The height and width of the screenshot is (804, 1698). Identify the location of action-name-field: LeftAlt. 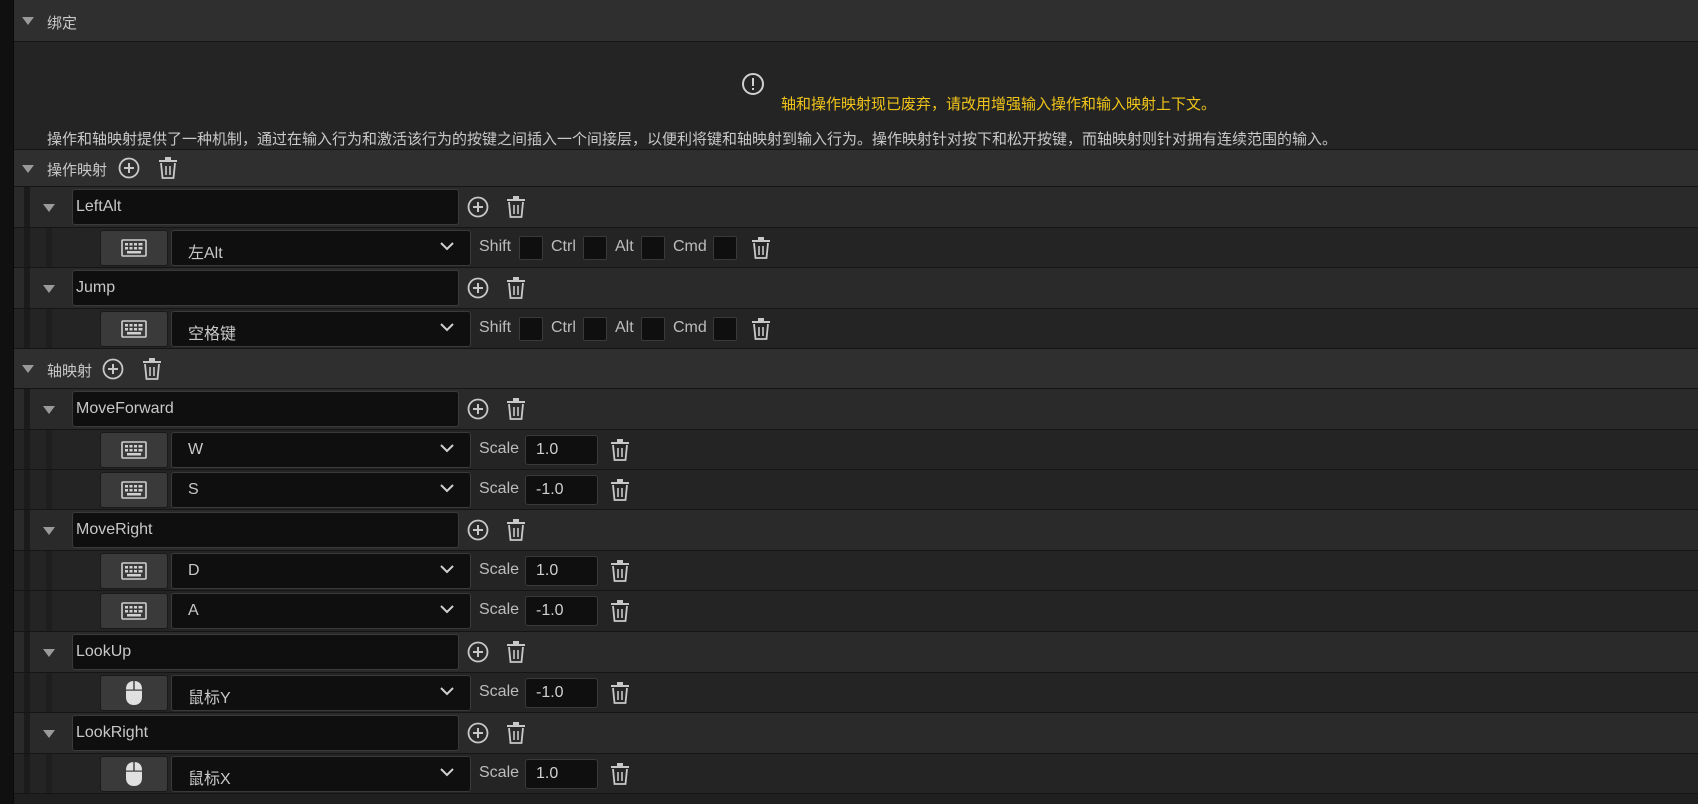
(265, 207).